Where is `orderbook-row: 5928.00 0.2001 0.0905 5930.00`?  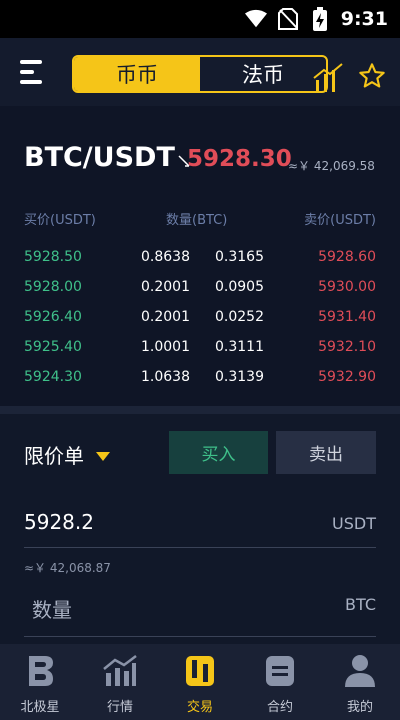 orderbook-row: 5928.00 0.2001 0.0905 5930.00 is located at coordinates (200, 288).